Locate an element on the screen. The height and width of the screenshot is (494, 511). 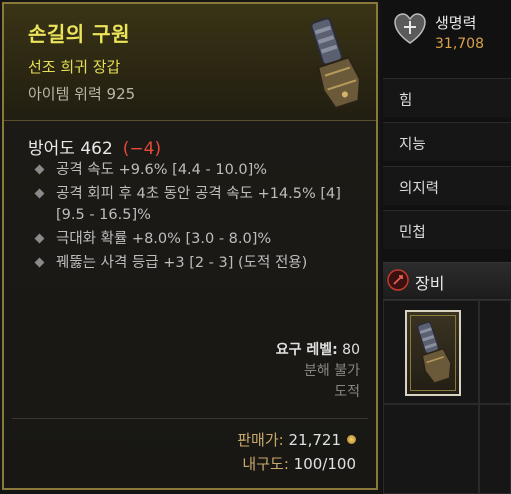
armor-line: 방어도 462 (−4) is located at coordinates (94, 146).